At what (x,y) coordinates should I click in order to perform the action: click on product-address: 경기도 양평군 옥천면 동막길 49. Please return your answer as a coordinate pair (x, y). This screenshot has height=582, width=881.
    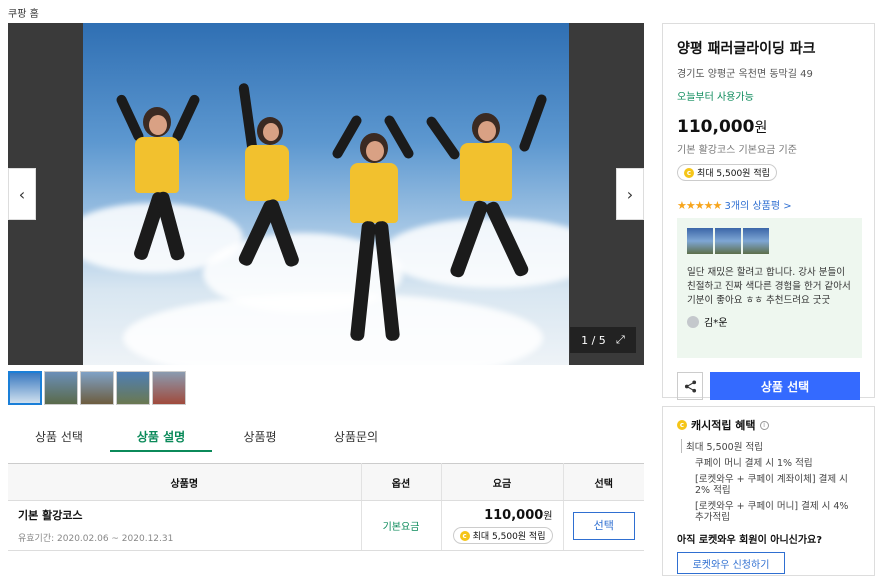
    Looking at the image, I should click on (745, 74).